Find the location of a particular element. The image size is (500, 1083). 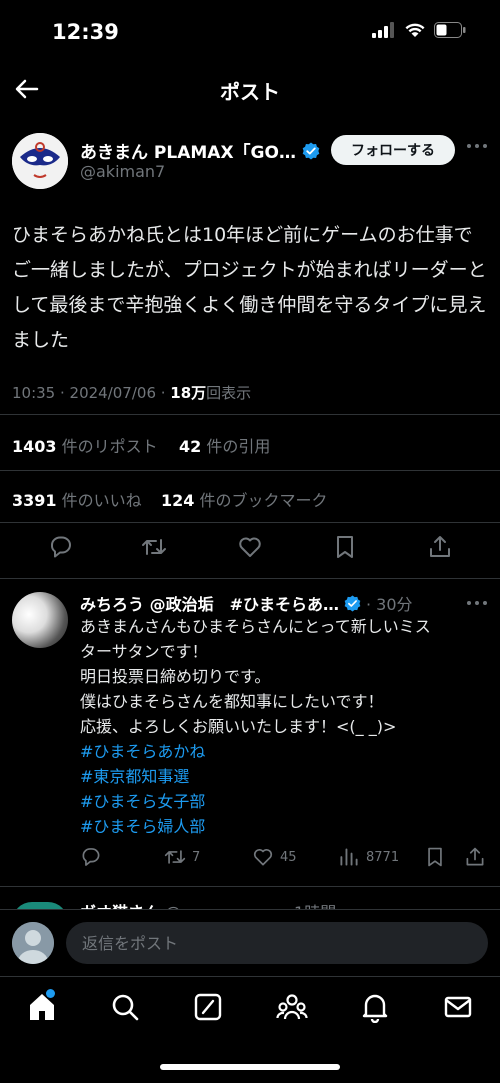

bookmark-button is located at coordinates (345, 547).